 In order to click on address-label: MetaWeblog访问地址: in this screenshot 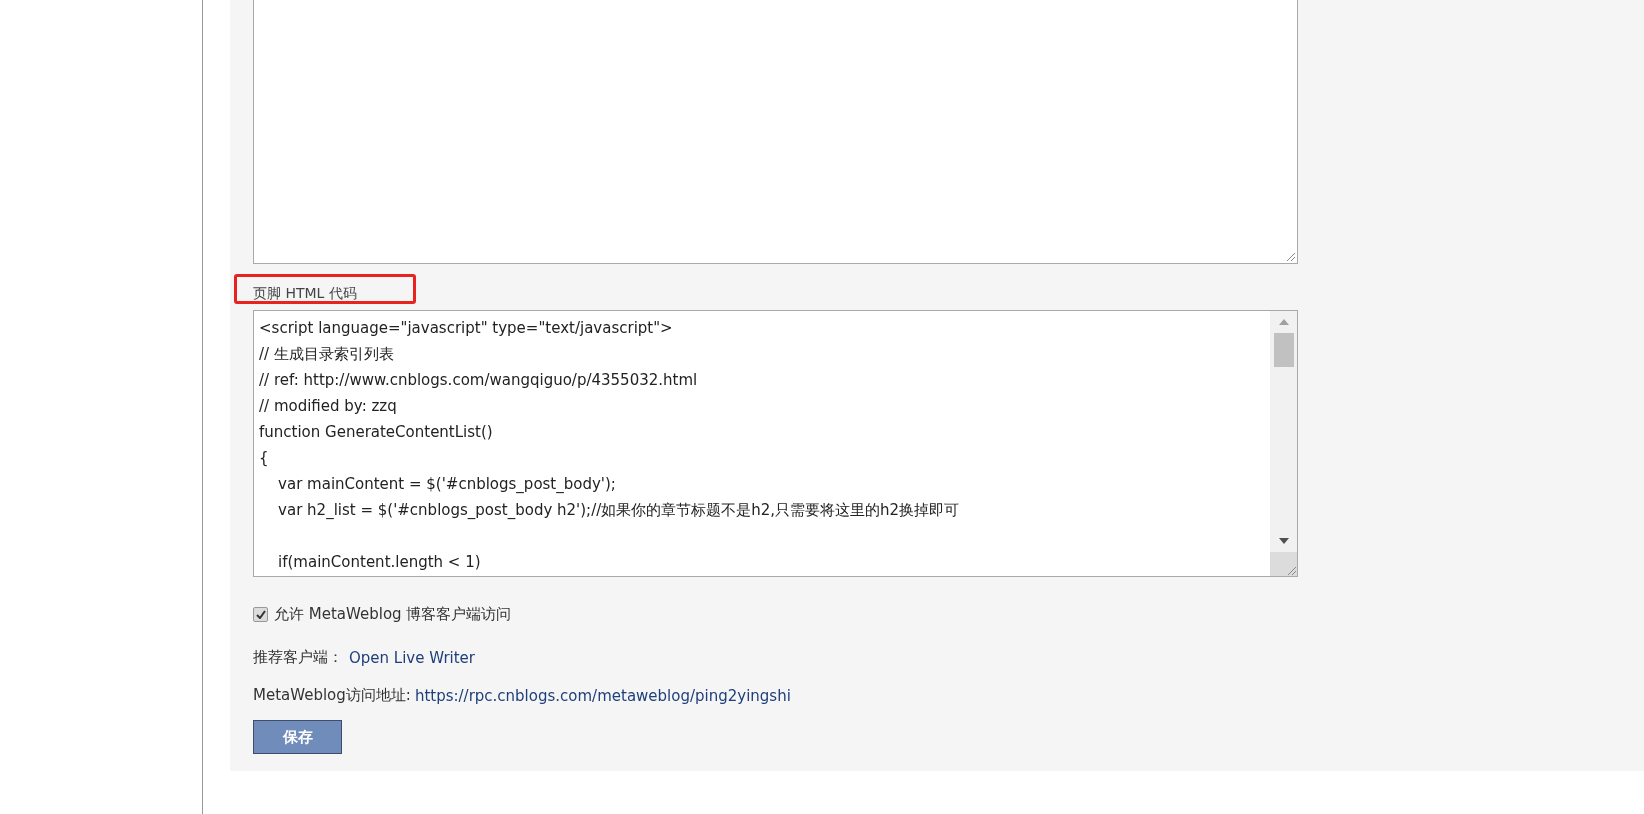, I will do `click(332, 695)`.